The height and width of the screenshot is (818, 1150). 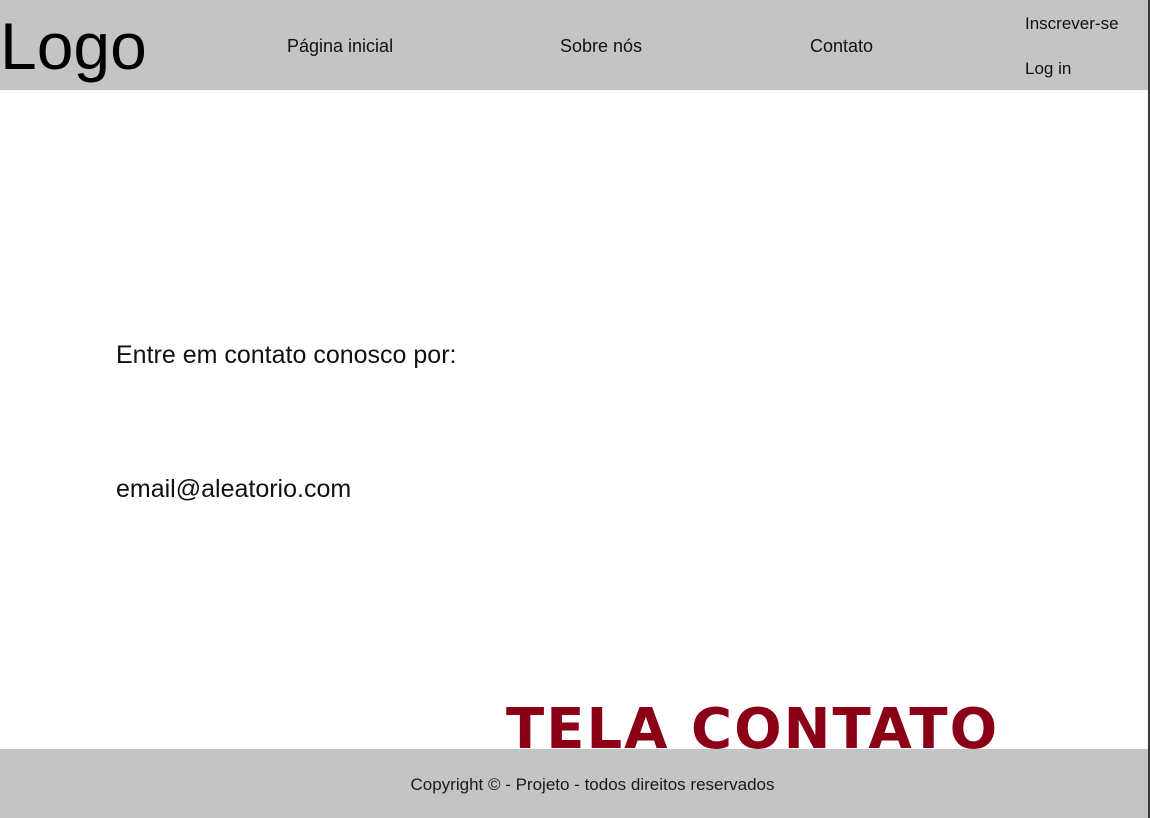 What do you see at coordinates (234, 489) in the screenshot?
I see `contact-email: email@aleatorio.com` at bounding box center [234, 489].